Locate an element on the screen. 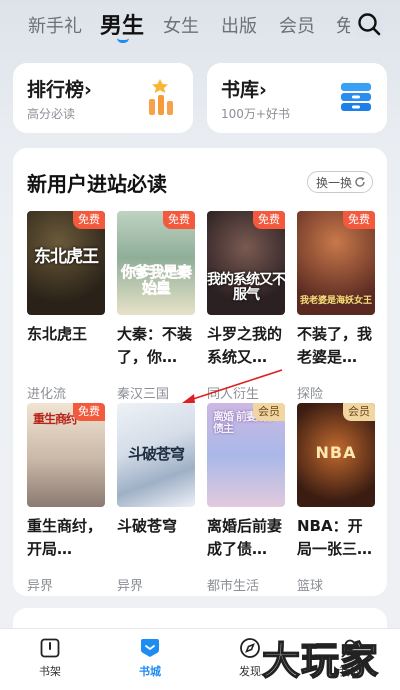 The height and width of the screenshot is (690, 400). ranking-bars-icon is located at coordinates (161, 97).